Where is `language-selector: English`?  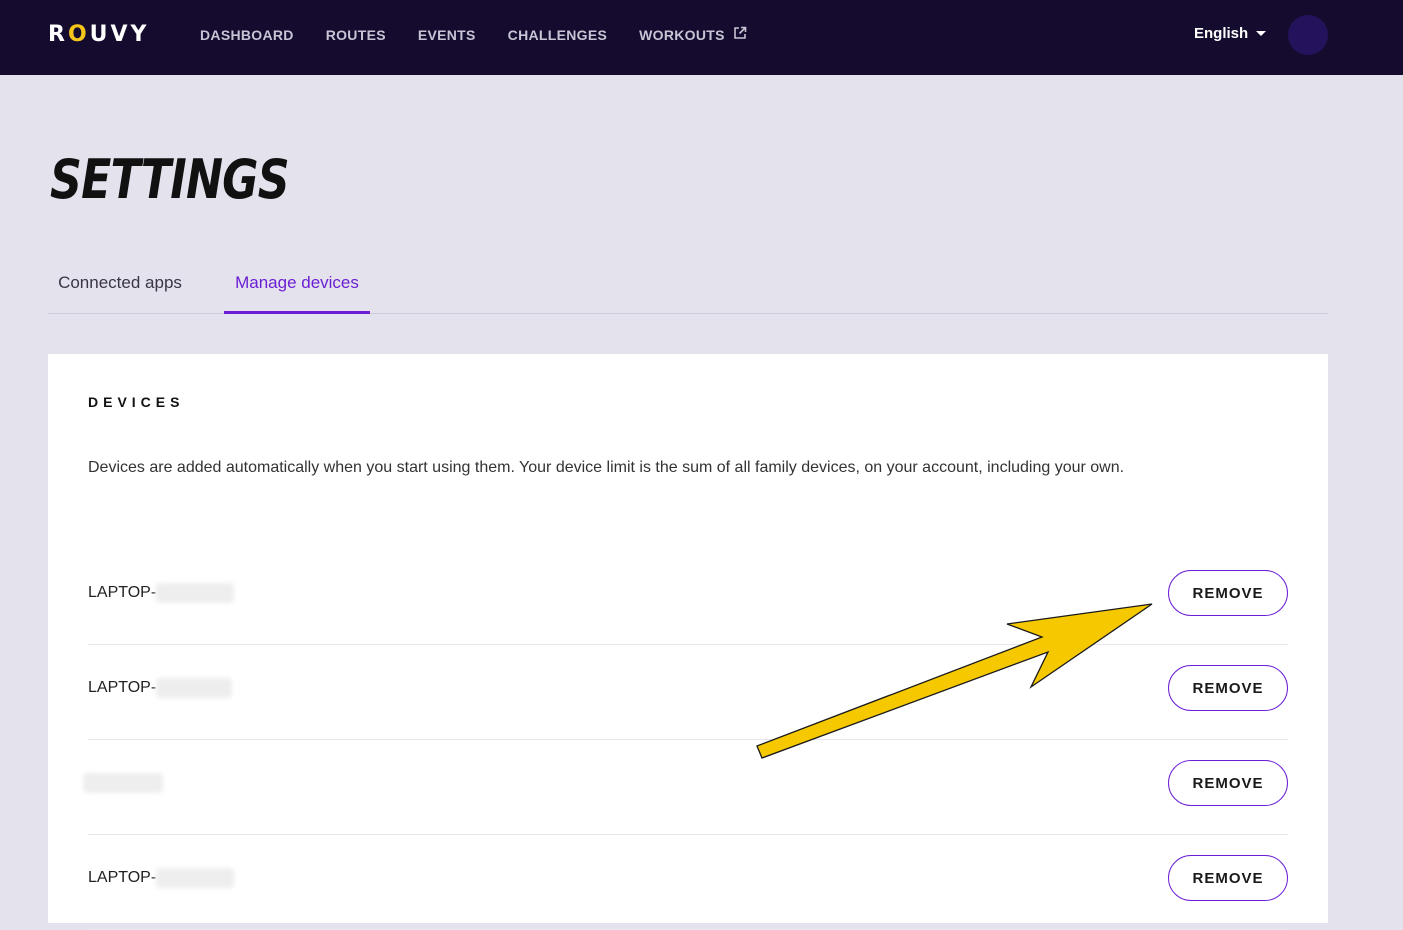
language-selector: English is located at coordinates (1230, 33).